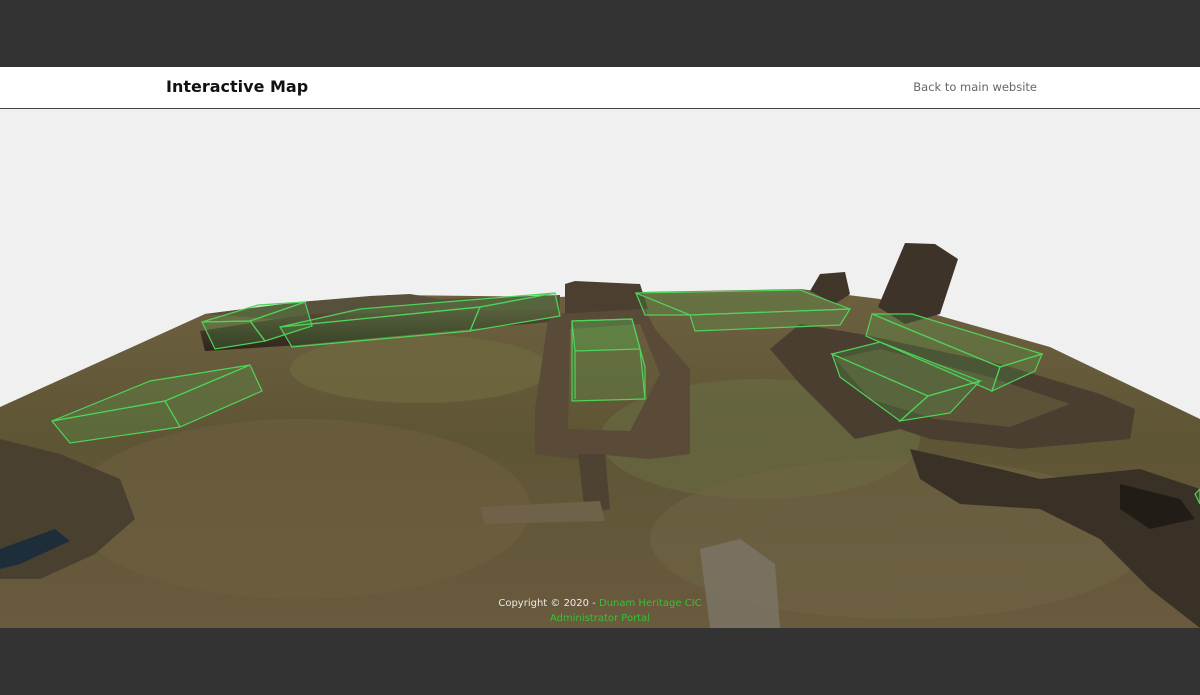 The width and height of the screenshot is (1200, 695). Describe the element at coordinates (606, 297) in the screenshot. I see `central-ruin-back` at that location.